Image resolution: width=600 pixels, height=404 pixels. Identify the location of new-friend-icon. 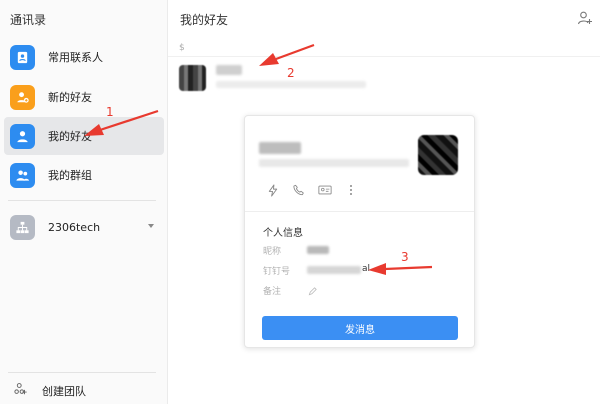
(22, 97).